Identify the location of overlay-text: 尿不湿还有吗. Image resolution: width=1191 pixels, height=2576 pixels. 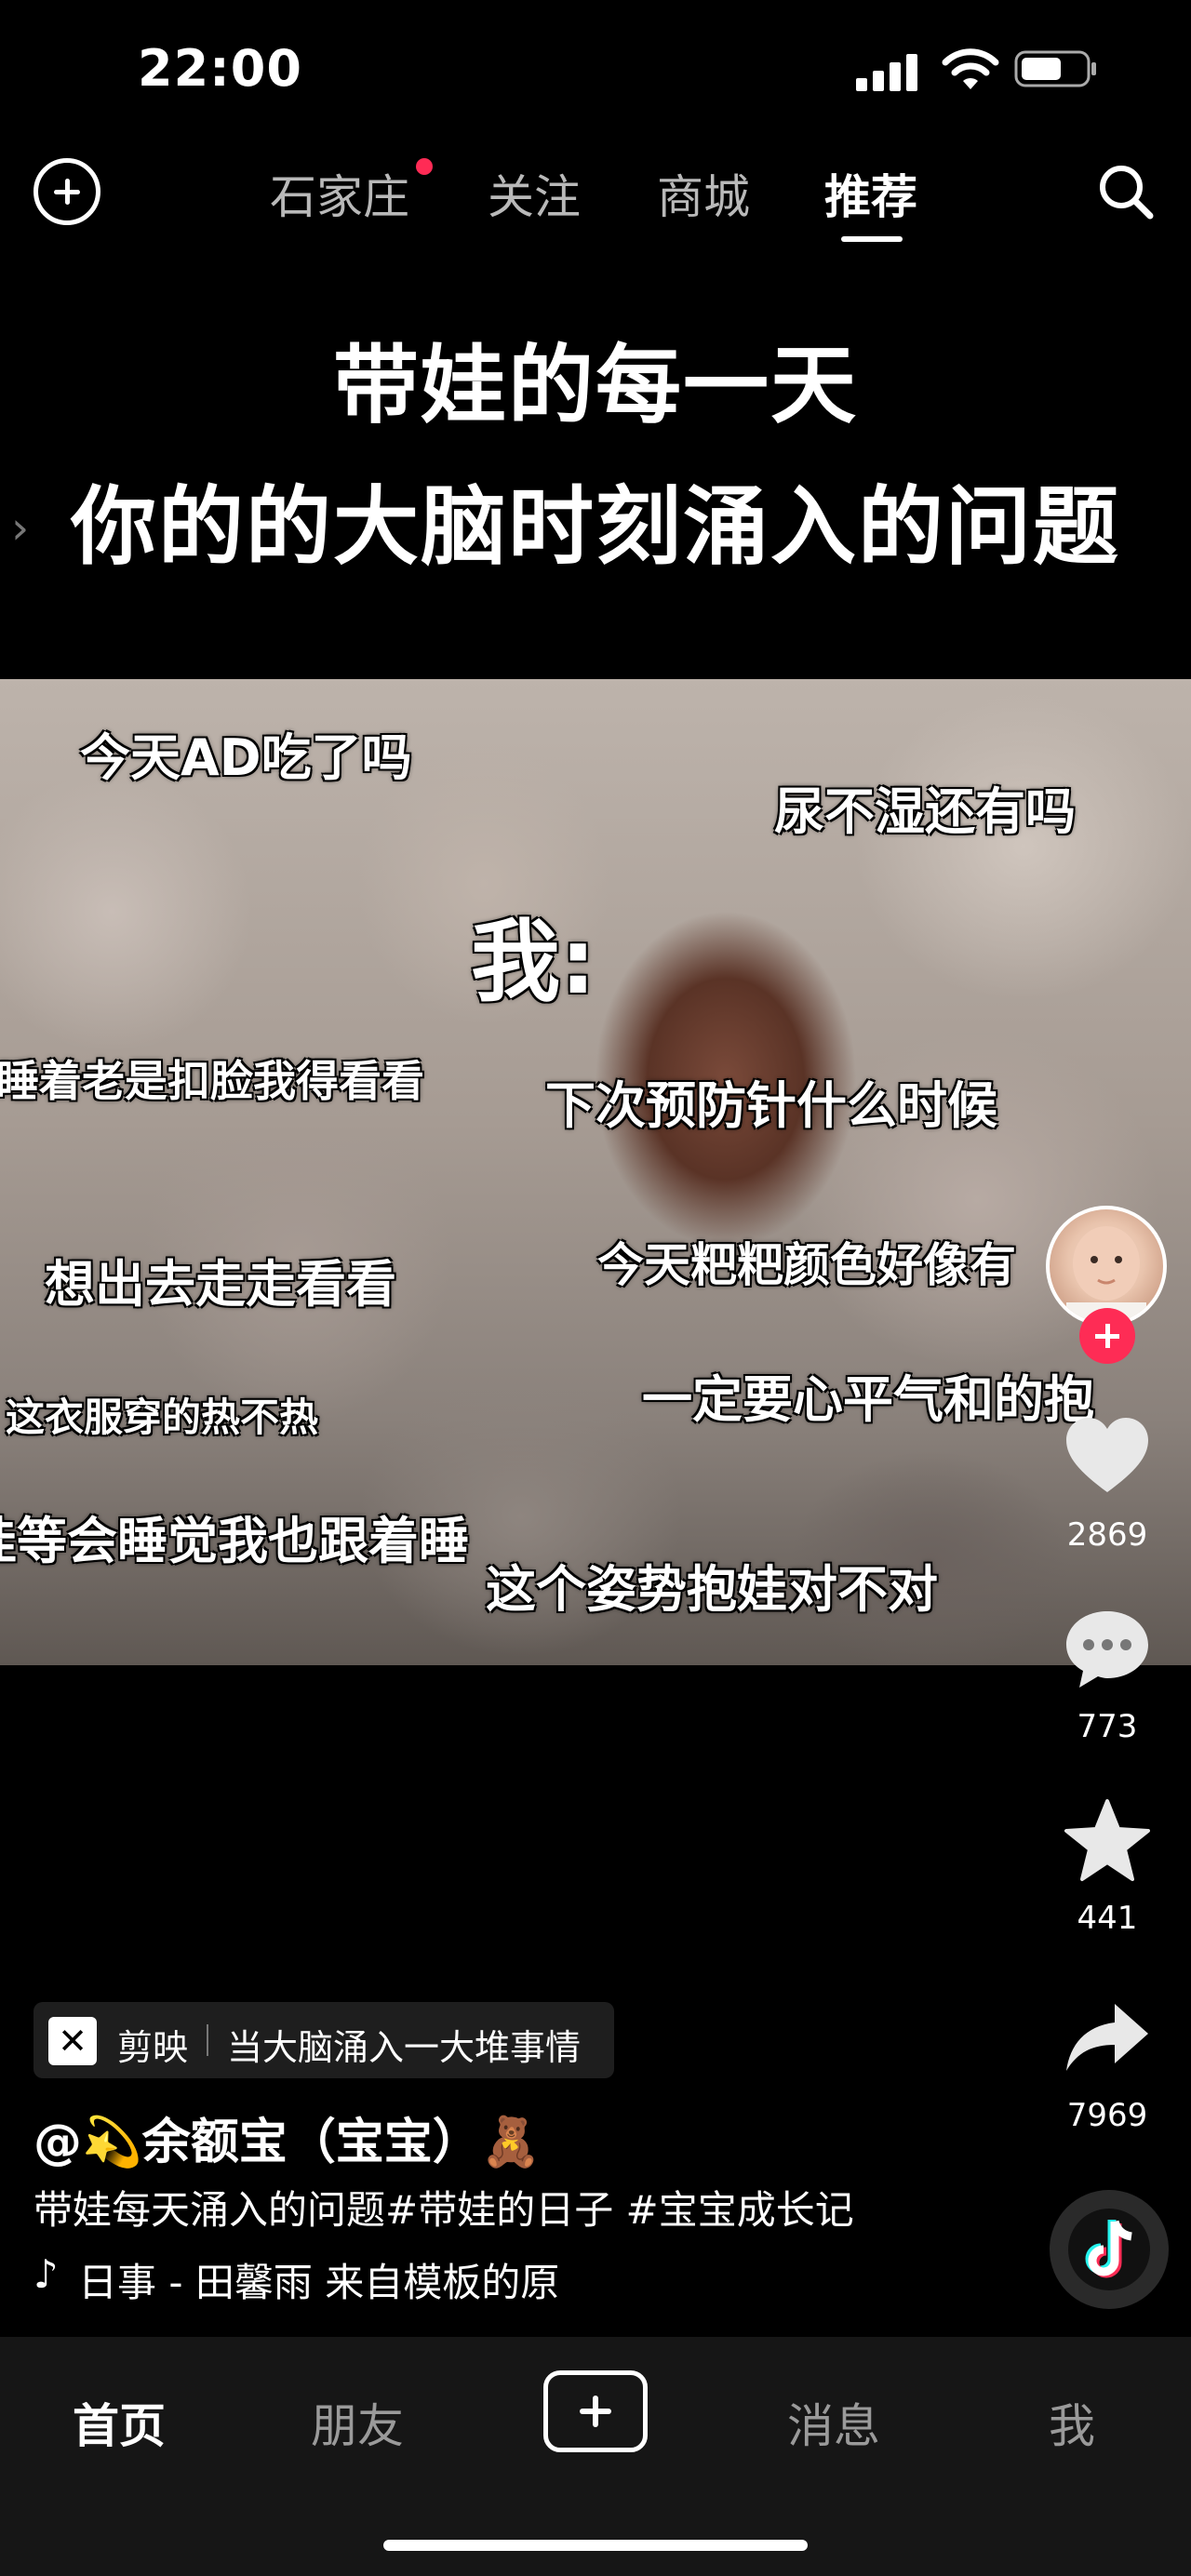
(925, 811).